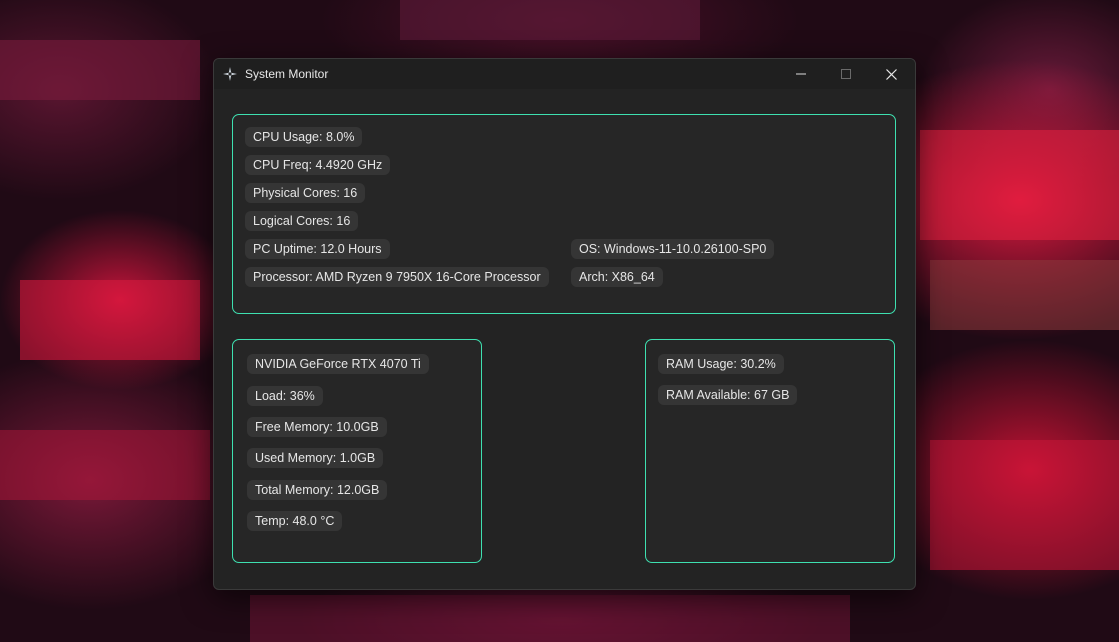 Image resolution: width=1119 pixels, height=642 pixels. Describe the element at coordinates (617, 277) in the screenshot. I see `arch-label: Arch: X86_64` at that location.